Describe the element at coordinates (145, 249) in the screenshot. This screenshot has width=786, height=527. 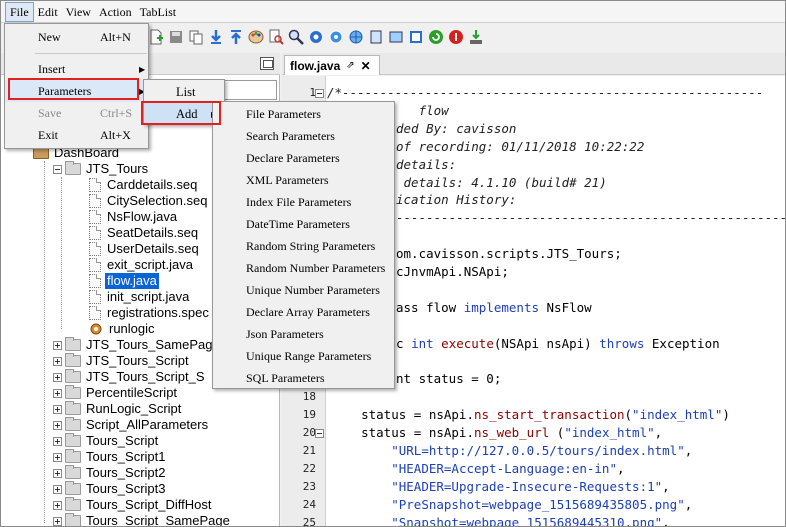
I see `tree-file: UserDetails.seq` at that location.